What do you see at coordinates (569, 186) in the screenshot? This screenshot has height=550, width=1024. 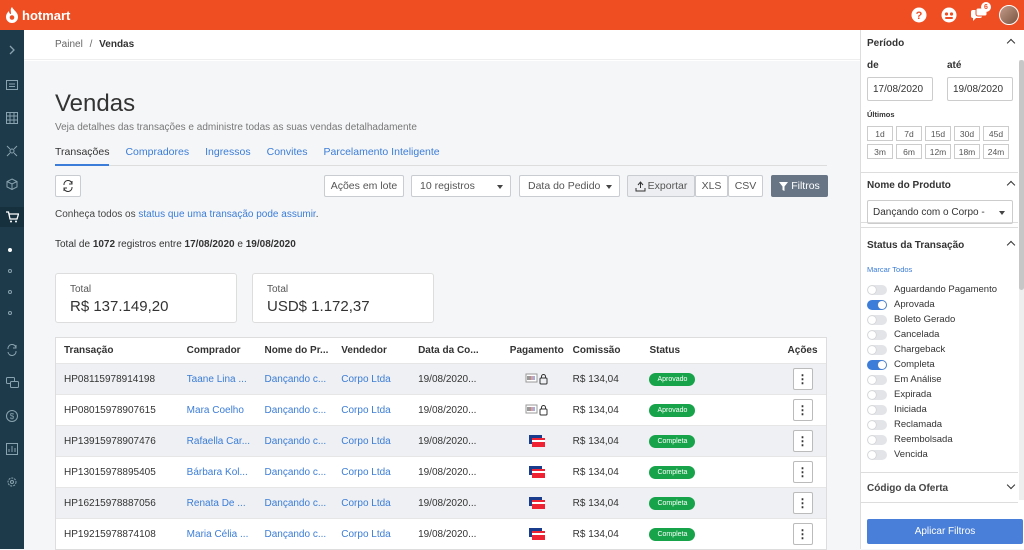 I see `sort-select: Data do Pedido` at bounding box center [569, 186].